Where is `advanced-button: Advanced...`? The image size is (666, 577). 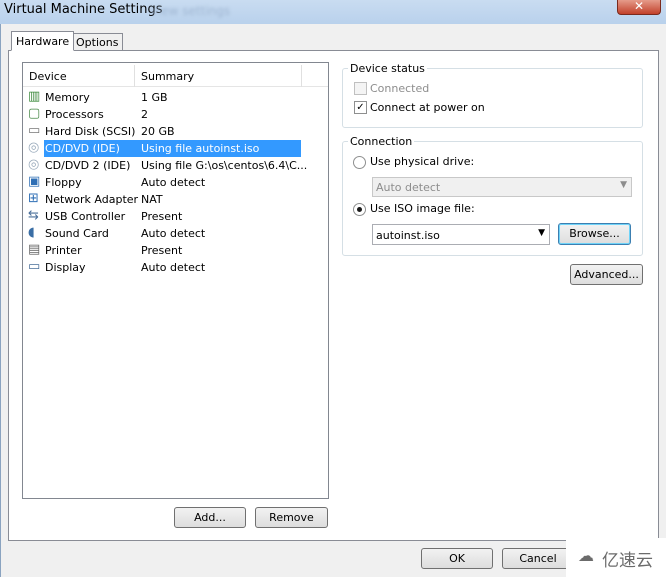
advanced-button: Advanced... is located at coordinates (606, 274).